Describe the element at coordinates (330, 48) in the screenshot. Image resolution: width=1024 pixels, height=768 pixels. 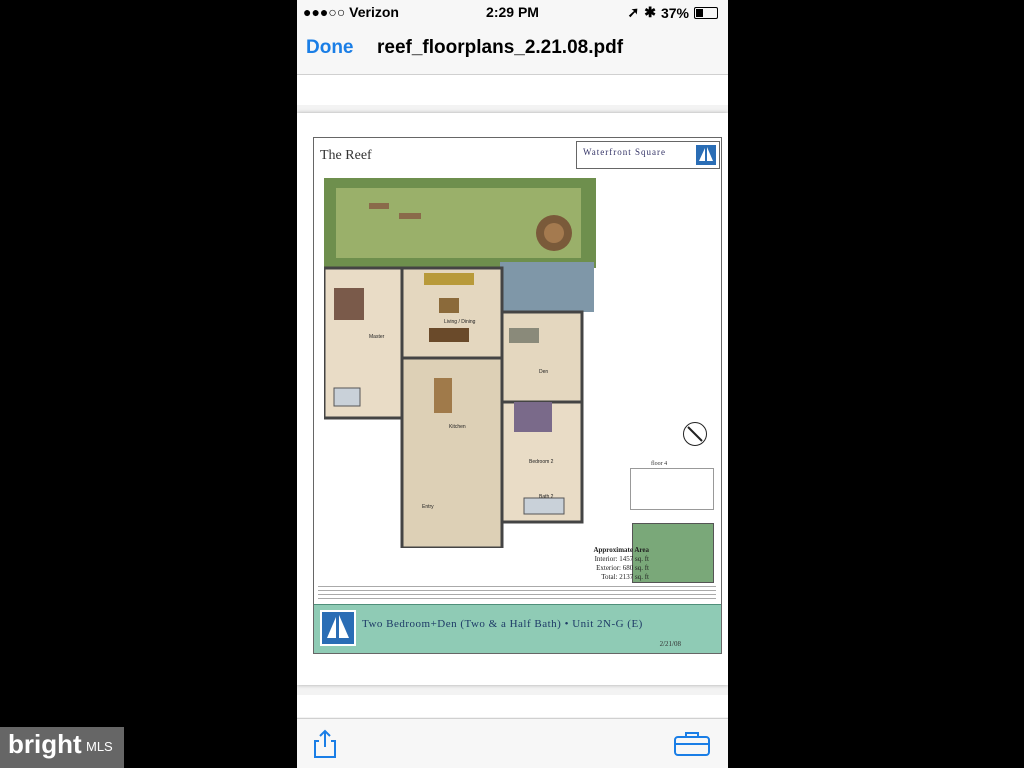
I see `done-button: Done` at that location.